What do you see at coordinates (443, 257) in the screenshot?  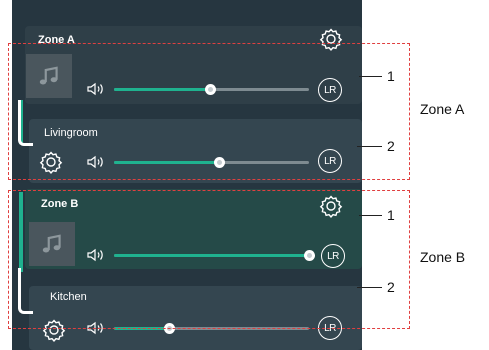 I see `zone-b-label: Zone B` at bounding box center [443, 257].